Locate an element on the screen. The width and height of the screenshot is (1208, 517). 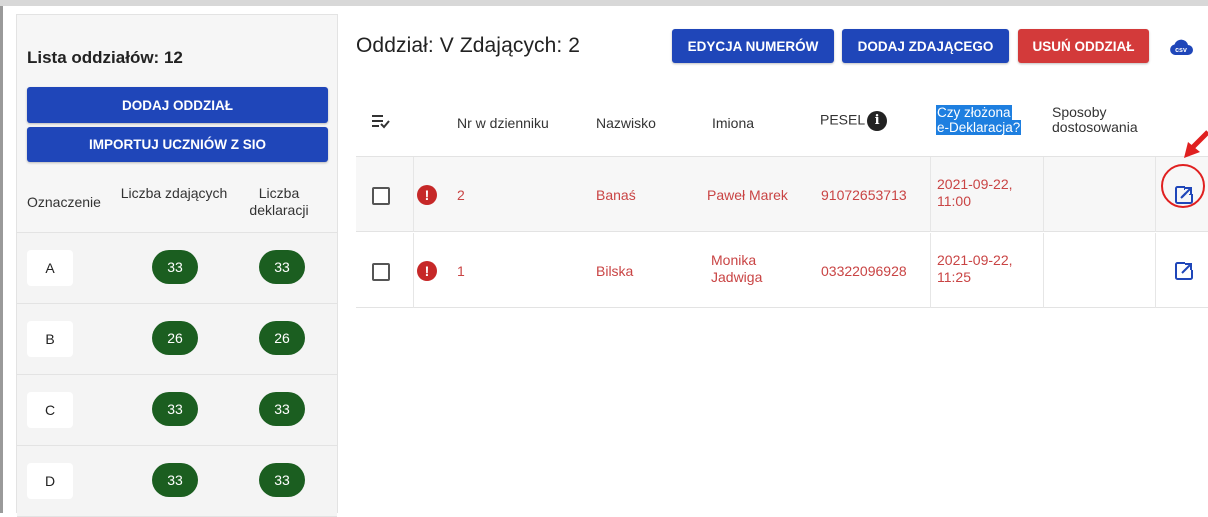
adjustments-label-line2: dostosowania is located at coordinates (1095, 127).